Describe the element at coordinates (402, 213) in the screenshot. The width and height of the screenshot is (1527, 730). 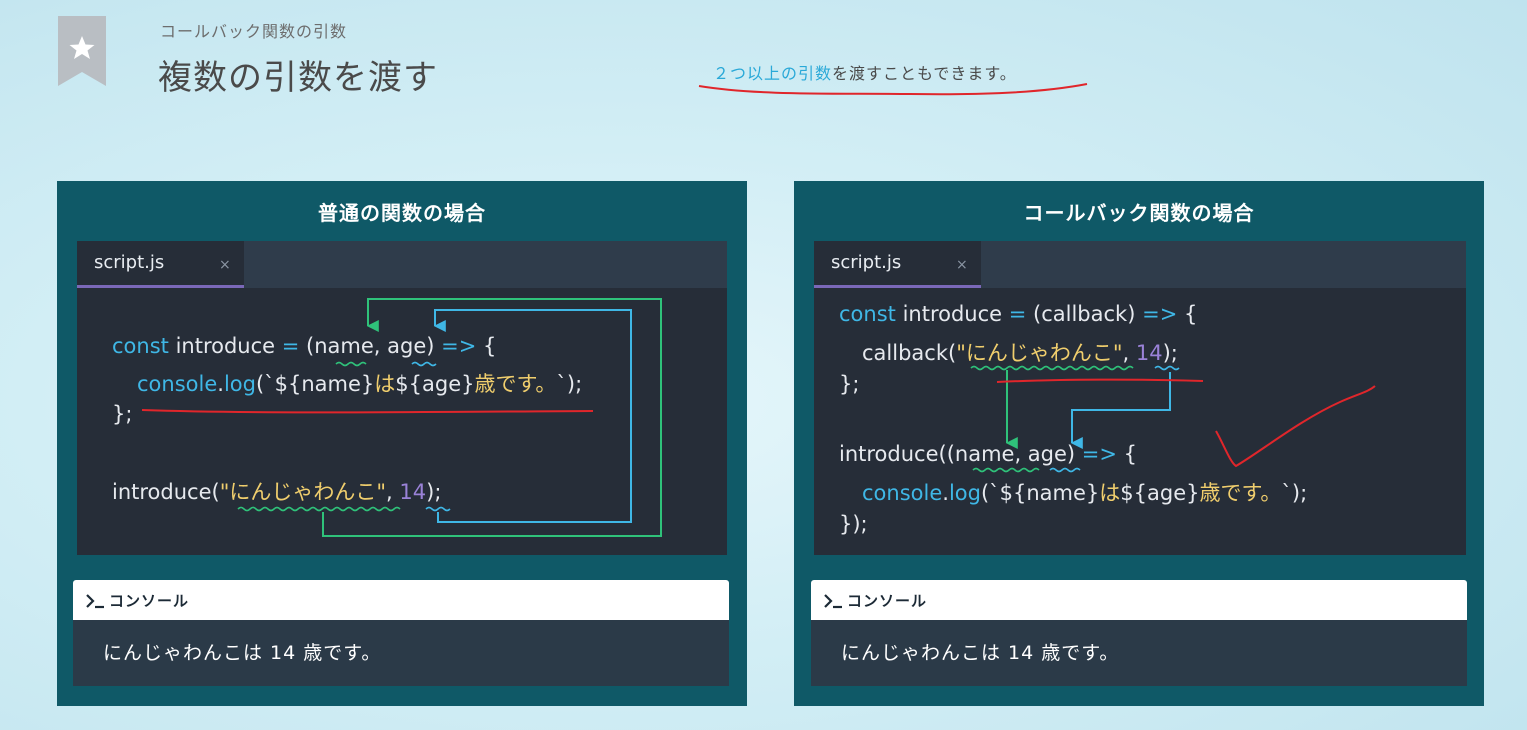
I see `panel-title: 普通の関数の場合` at that location.